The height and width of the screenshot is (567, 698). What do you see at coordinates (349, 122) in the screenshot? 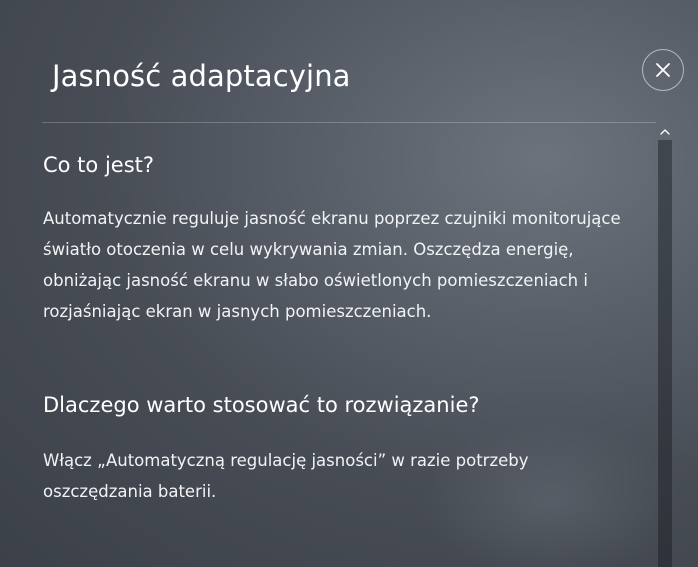
I see `title-divider` at bounding box center [349, 122].